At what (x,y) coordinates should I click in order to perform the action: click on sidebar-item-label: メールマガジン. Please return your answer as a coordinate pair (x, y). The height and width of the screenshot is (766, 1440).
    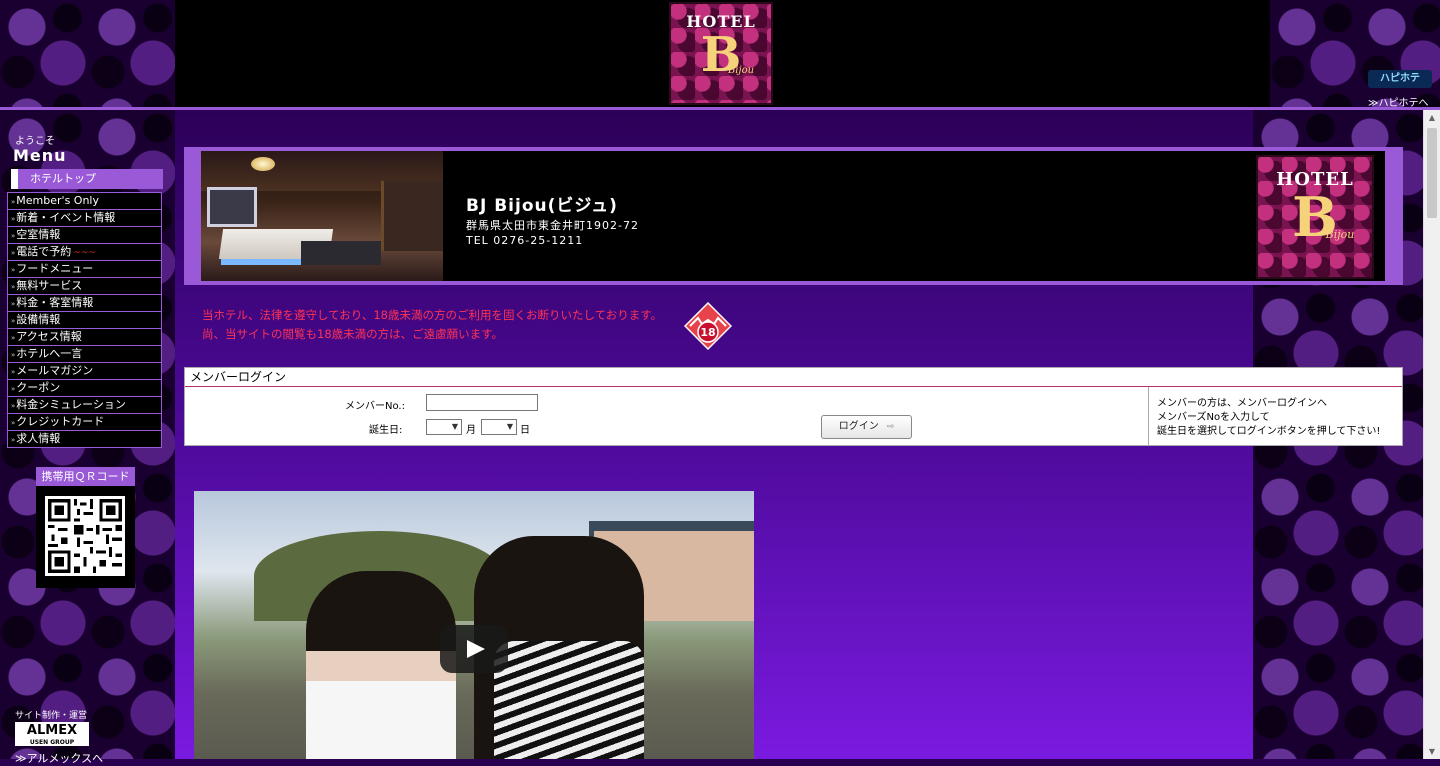
    Looking at the image, I should click on (55, 370).